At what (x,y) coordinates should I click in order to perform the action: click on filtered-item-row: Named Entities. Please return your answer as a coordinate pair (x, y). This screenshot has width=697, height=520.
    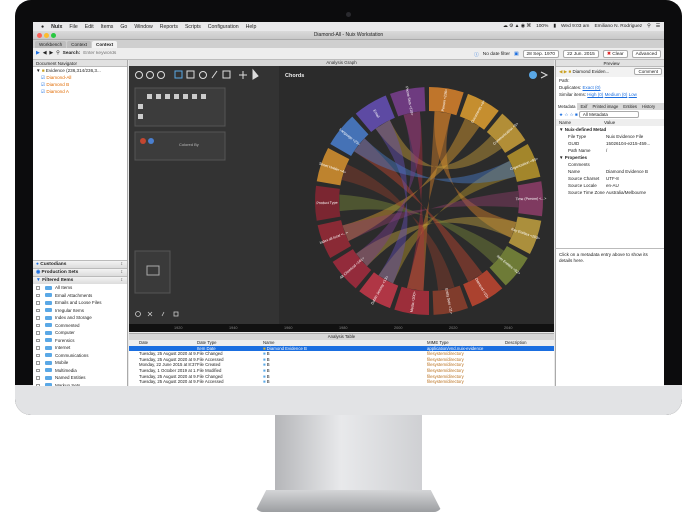
    Looking at the image, I should click on (80, 378).